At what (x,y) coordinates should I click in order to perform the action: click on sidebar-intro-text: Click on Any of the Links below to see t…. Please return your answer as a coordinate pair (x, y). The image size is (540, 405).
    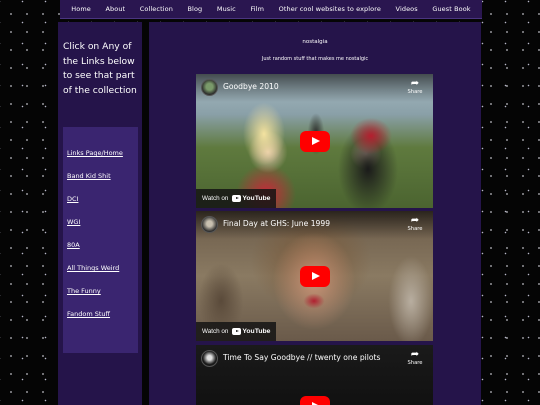
    Looking at the image, I should click on (100, 68).